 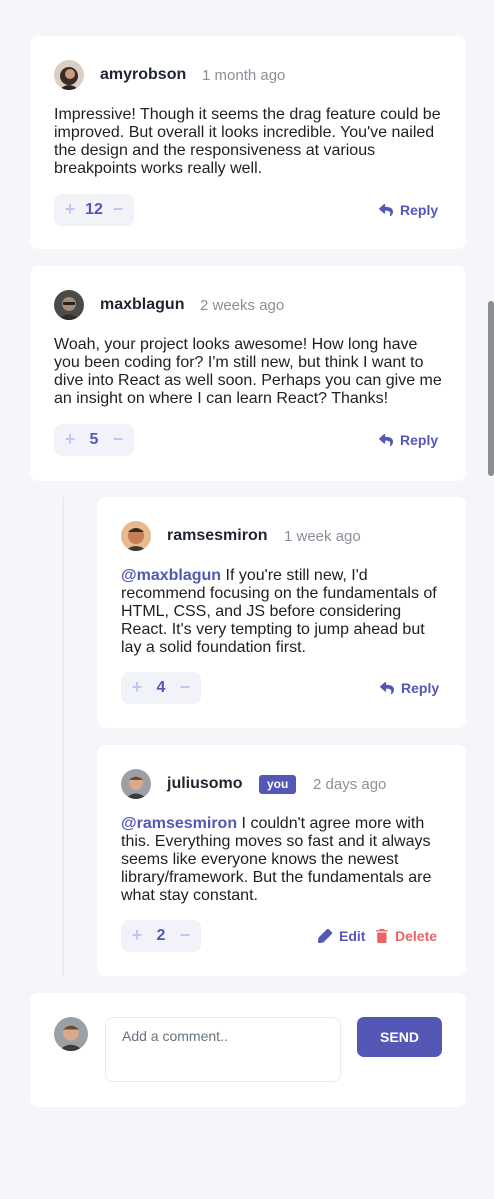 What do you see at coordinates (325, 936) in the screenshot?
I see `edit-icon` at bounding box center [325, 936].